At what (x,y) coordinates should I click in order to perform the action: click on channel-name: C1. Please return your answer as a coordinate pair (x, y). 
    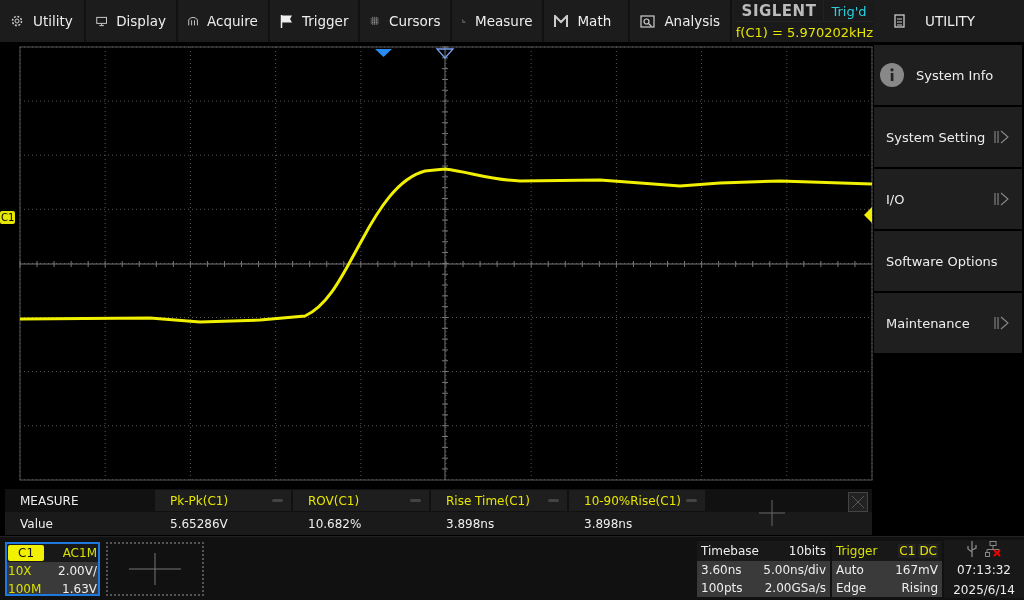
    Looking at the image, I should click on (26, 553).